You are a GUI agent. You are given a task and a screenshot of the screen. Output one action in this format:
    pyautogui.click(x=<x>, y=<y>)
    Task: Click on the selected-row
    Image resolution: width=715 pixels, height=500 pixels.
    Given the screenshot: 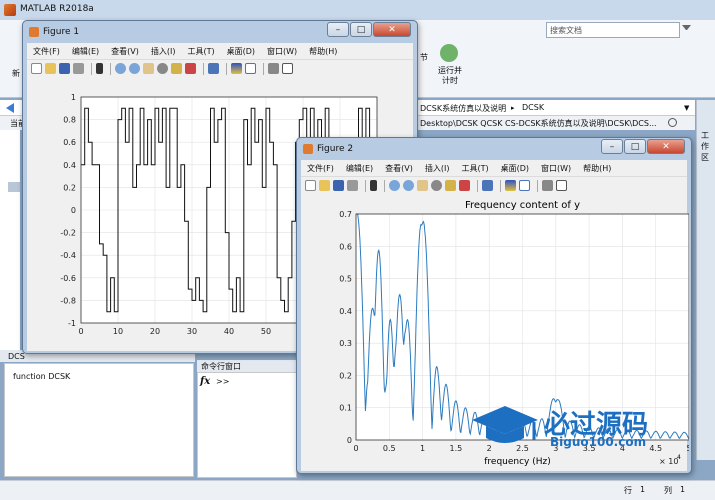 What is the action you would take?
    pyautogui.click(x=14, y=187)
    